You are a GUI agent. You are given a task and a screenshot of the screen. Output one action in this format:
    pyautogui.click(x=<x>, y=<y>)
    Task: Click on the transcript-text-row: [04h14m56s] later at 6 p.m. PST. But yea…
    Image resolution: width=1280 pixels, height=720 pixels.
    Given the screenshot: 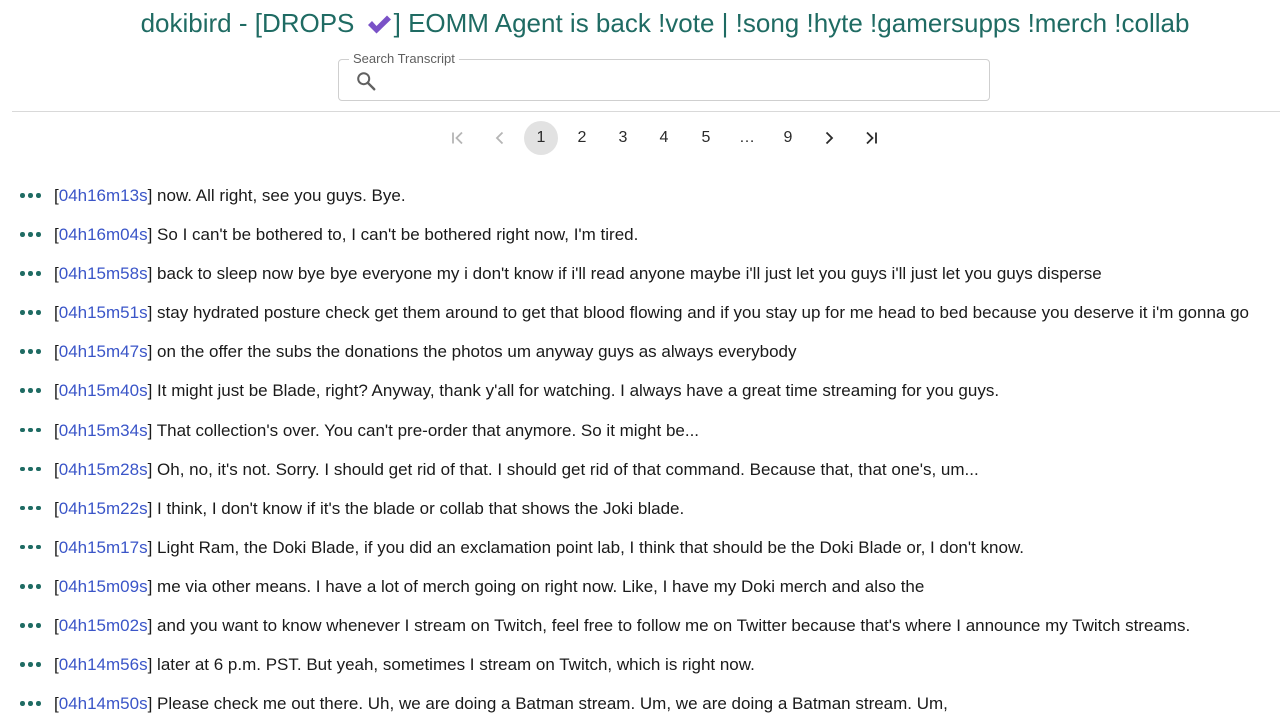 What is the action you would take?
    pyautogui.click(x=404, y=665)
    